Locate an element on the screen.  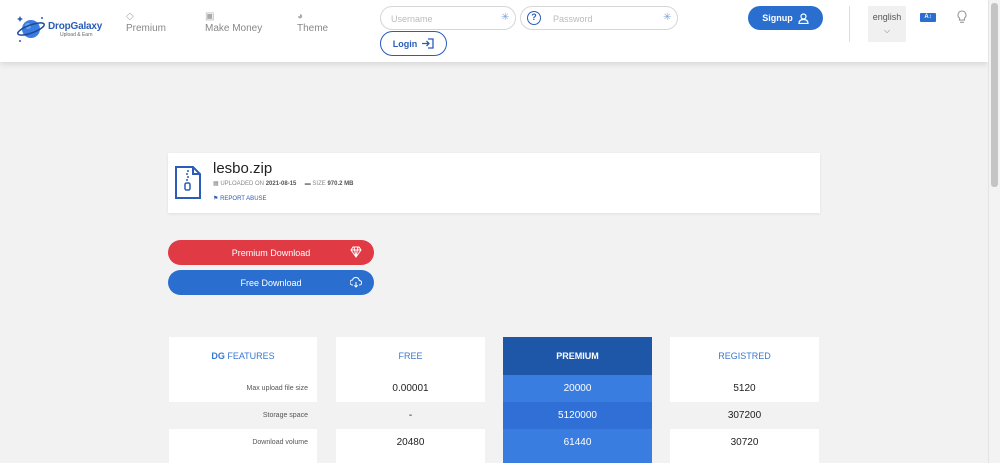
report-abuse-link: ⚑ REPORT ABUSE is located at coordinates (240, 198).